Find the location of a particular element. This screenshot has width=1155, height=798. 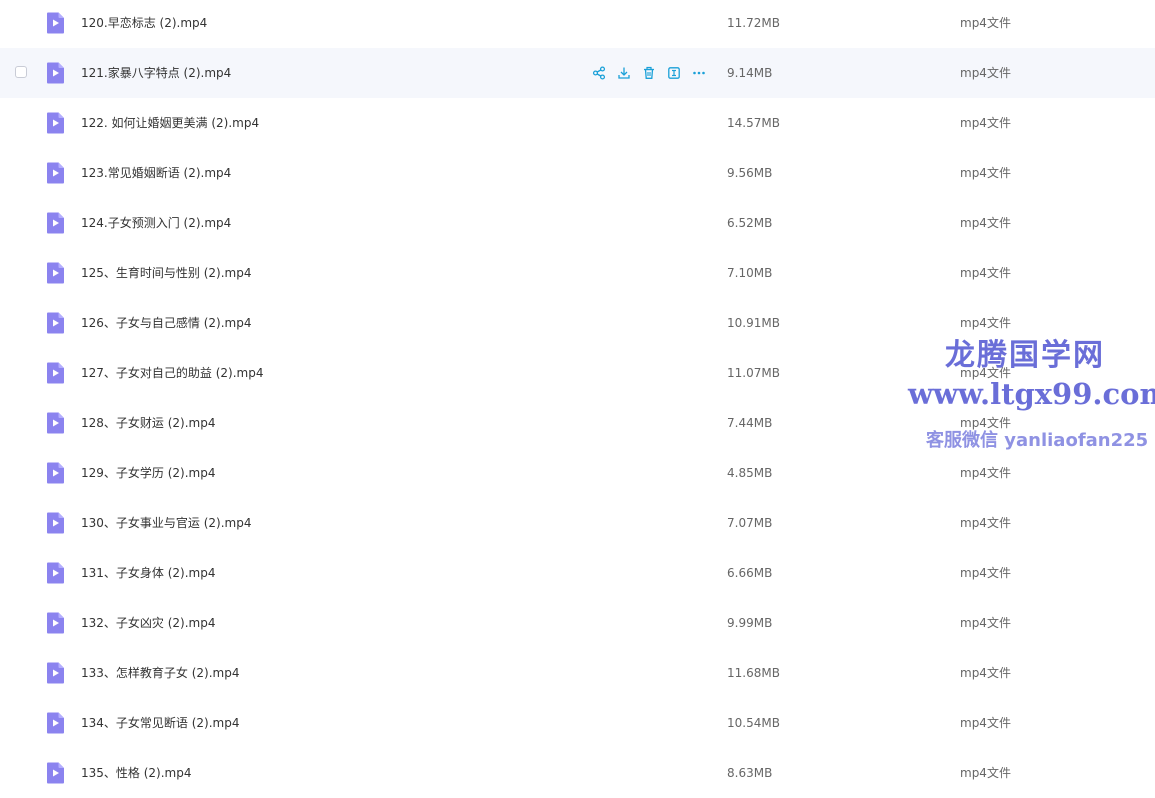

table-row: 132、子女凶灾 (2).mp4 9.99MB mp4文件 is located at coordinates (577, 623).